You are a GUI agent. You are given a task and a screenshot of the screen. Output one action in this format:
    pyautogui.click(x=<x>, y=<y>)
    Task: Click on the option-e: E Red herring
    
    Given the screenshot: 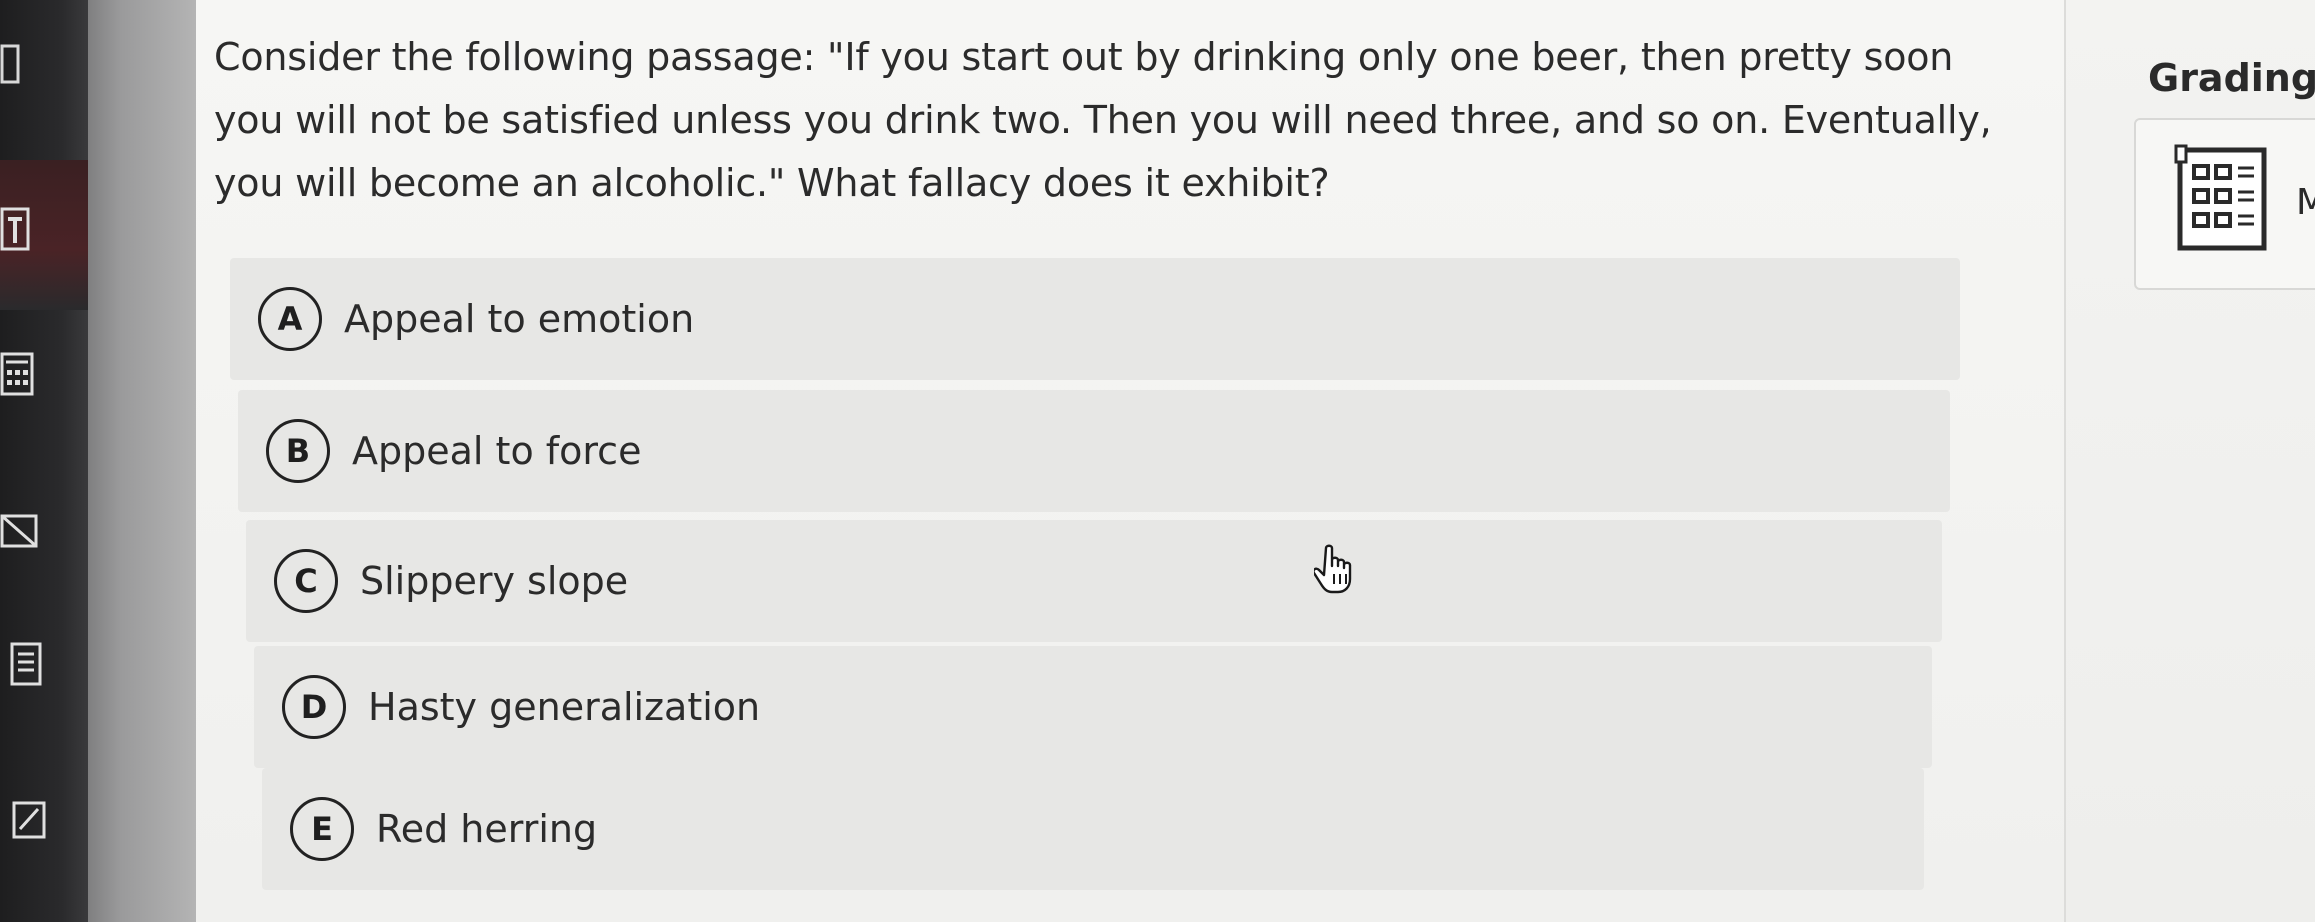 What is the action you would take?
    pyautogui.click(x=1093, y=829)
    